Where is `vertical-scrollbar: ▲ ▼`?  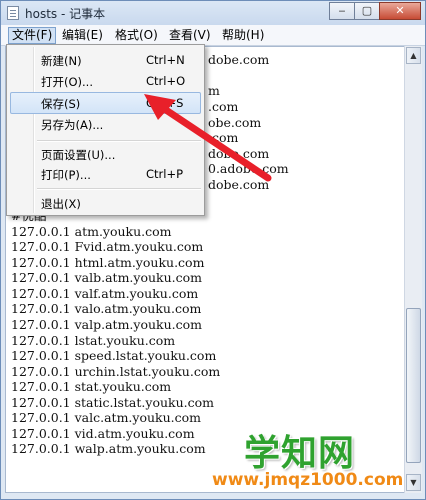
vertical-scrollbar: ▲ ▼ is located at coordinates (413, 269).